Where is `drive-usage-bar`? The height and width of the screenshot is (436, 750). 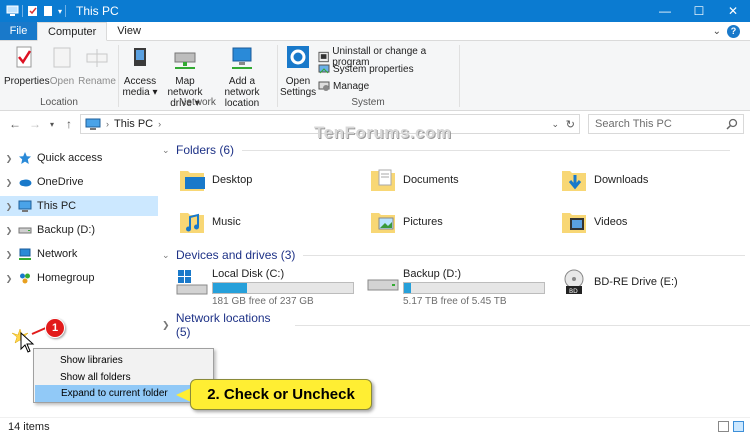 drive-usage-bar is located at coordinates (474, 288).